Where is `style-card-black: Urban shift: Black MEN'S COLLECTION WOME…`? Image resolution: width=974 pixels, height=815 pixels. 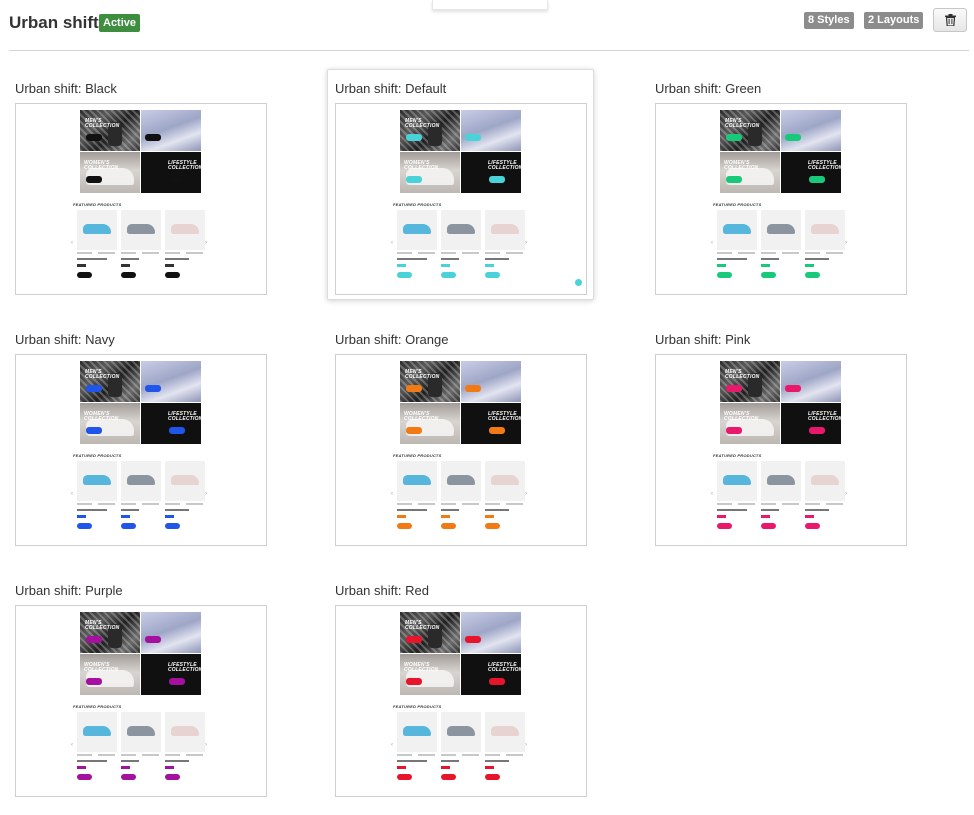 style-card-black: Urban shift: Black MEN'S COLLECTION WOME… is located at coordinates (141, 187).